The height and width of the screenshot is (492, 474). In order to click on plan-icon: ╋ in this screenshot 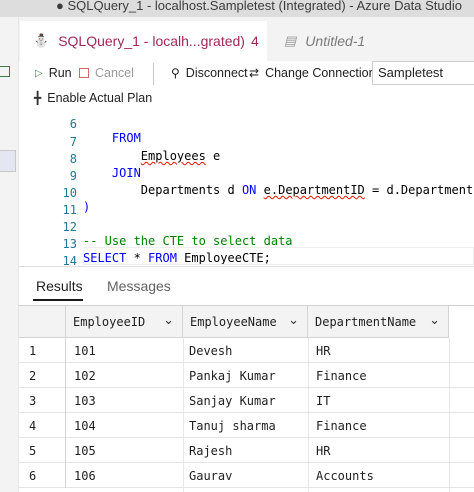, I will do `click(38, 98)`.